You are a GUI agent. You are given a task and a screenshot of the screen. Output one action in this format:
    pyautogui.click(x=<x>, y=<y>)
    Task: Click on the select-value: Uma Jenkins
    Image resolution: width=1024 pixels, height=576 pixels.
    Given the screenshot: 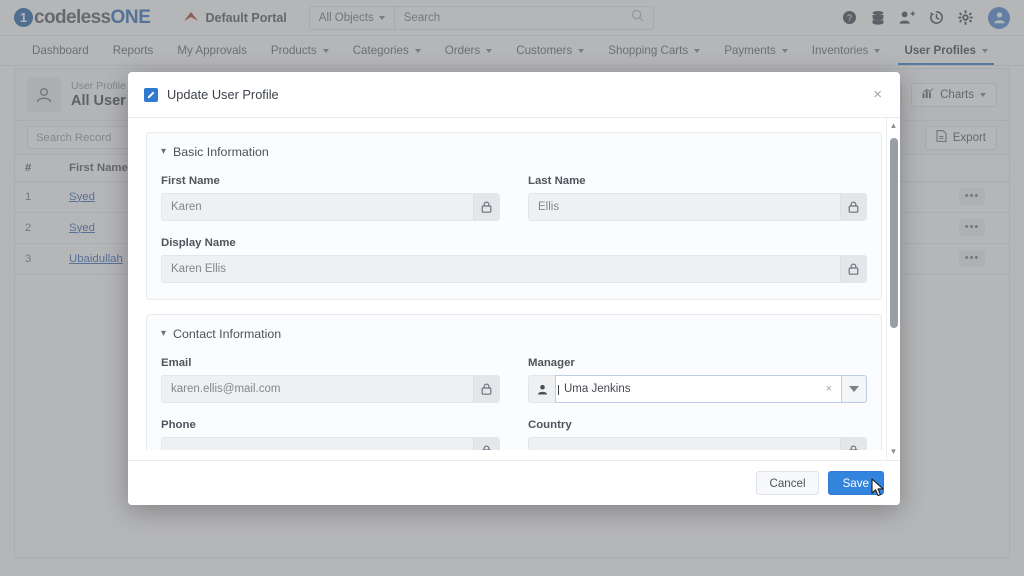 What is the action you would take?
    pyautogui.click(x=686, y=389)
    